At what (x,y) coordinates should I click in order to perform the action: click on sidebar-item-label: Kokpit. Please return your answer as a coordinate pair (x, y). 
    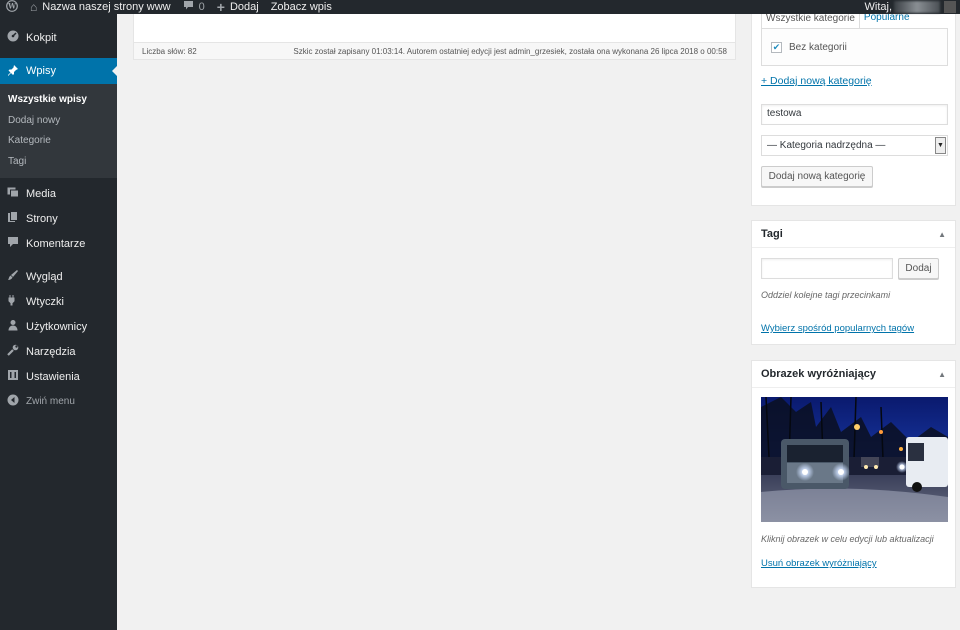
    Looking at the image, I should click on (41, 37).